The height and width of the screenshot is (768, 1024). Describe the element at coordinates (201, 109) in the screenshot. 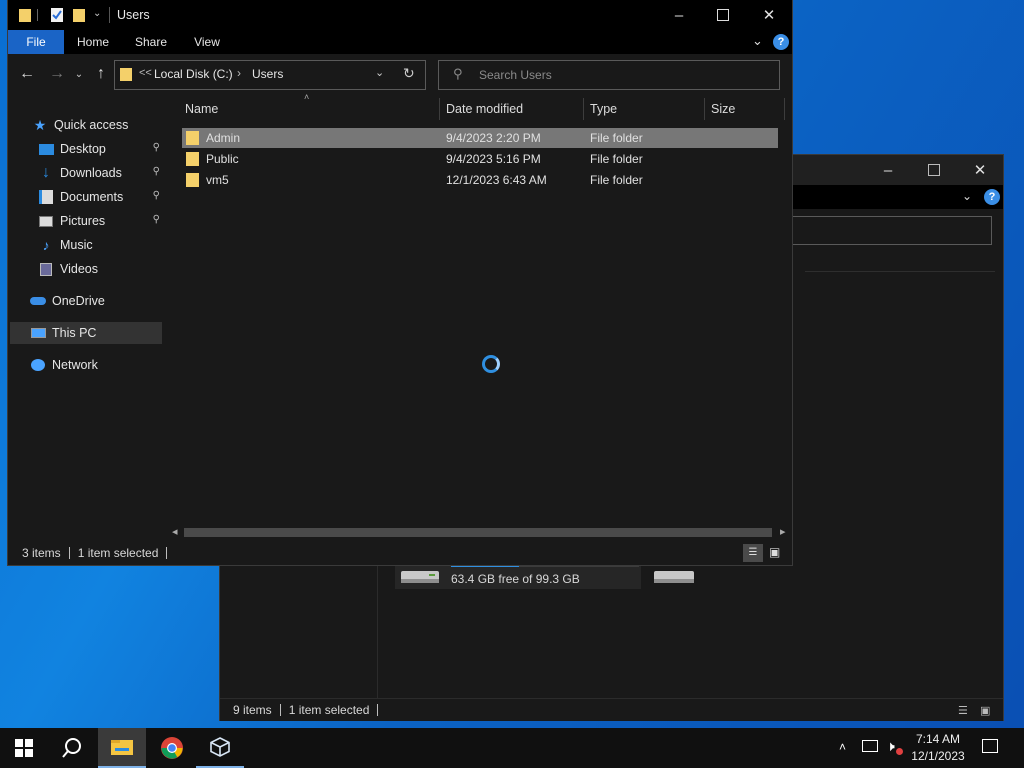

I see `column-name: Name` at that location.